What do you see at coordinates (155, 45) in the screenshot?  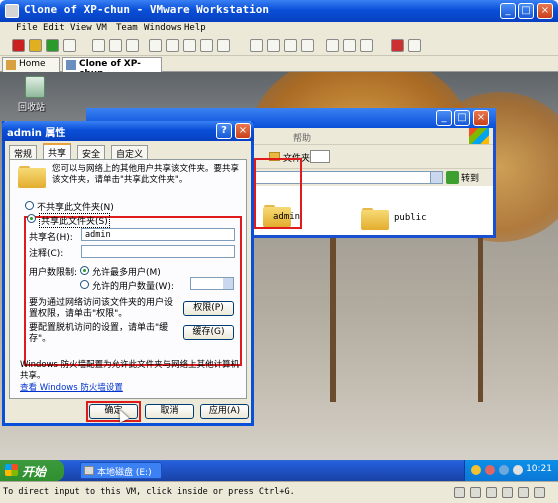 I see `clone-icon` at bounding box center [155, 45].